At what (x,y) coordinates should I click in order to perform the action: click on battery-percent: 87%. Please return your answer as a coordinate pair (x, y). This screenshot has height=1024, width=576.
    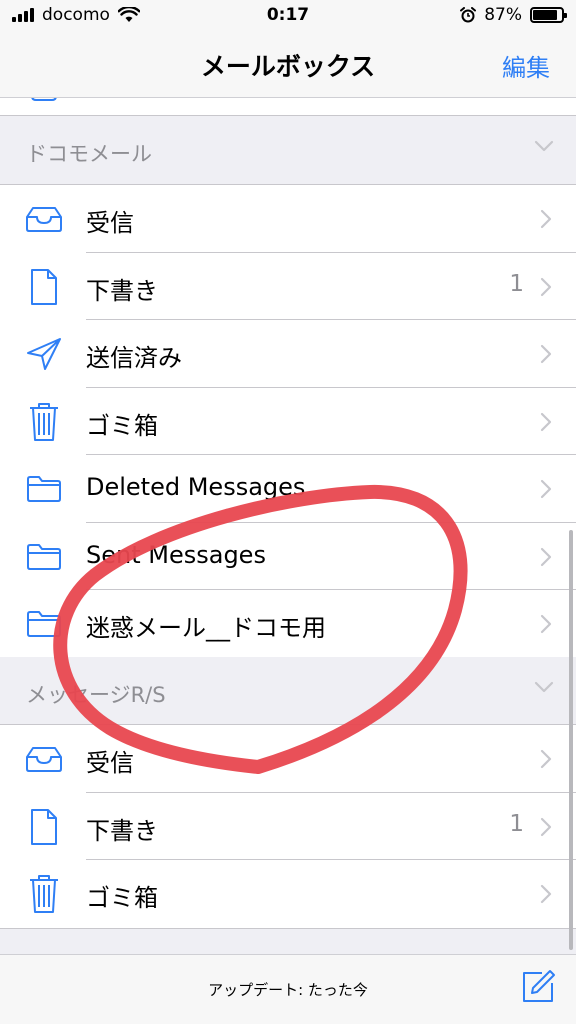
    Looking at the image, I should click on (503, 15).